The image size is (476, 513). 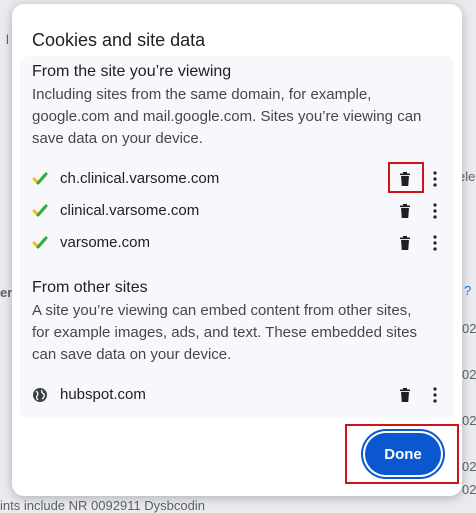 What do you see at coordinates (237, 211) in the screenshot?
I see `site-row: clinical.varsome.com` at bounding box center [237, 211].